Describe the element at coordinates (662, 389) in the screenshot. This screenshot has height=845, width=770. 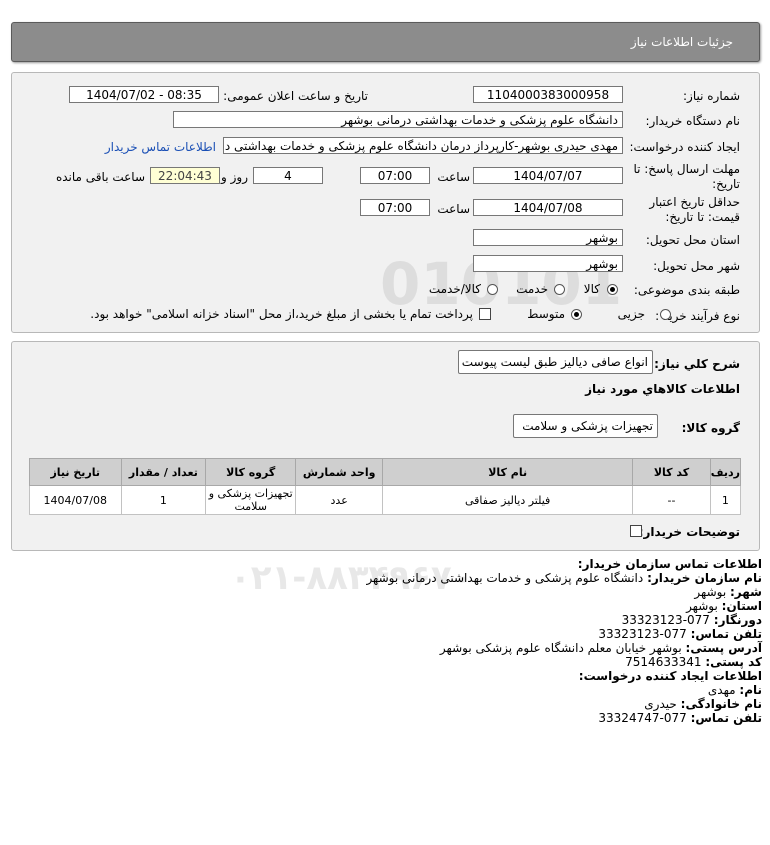
I see `goods-title: اطلاعات کالاهاي مورد نياز` at that location.